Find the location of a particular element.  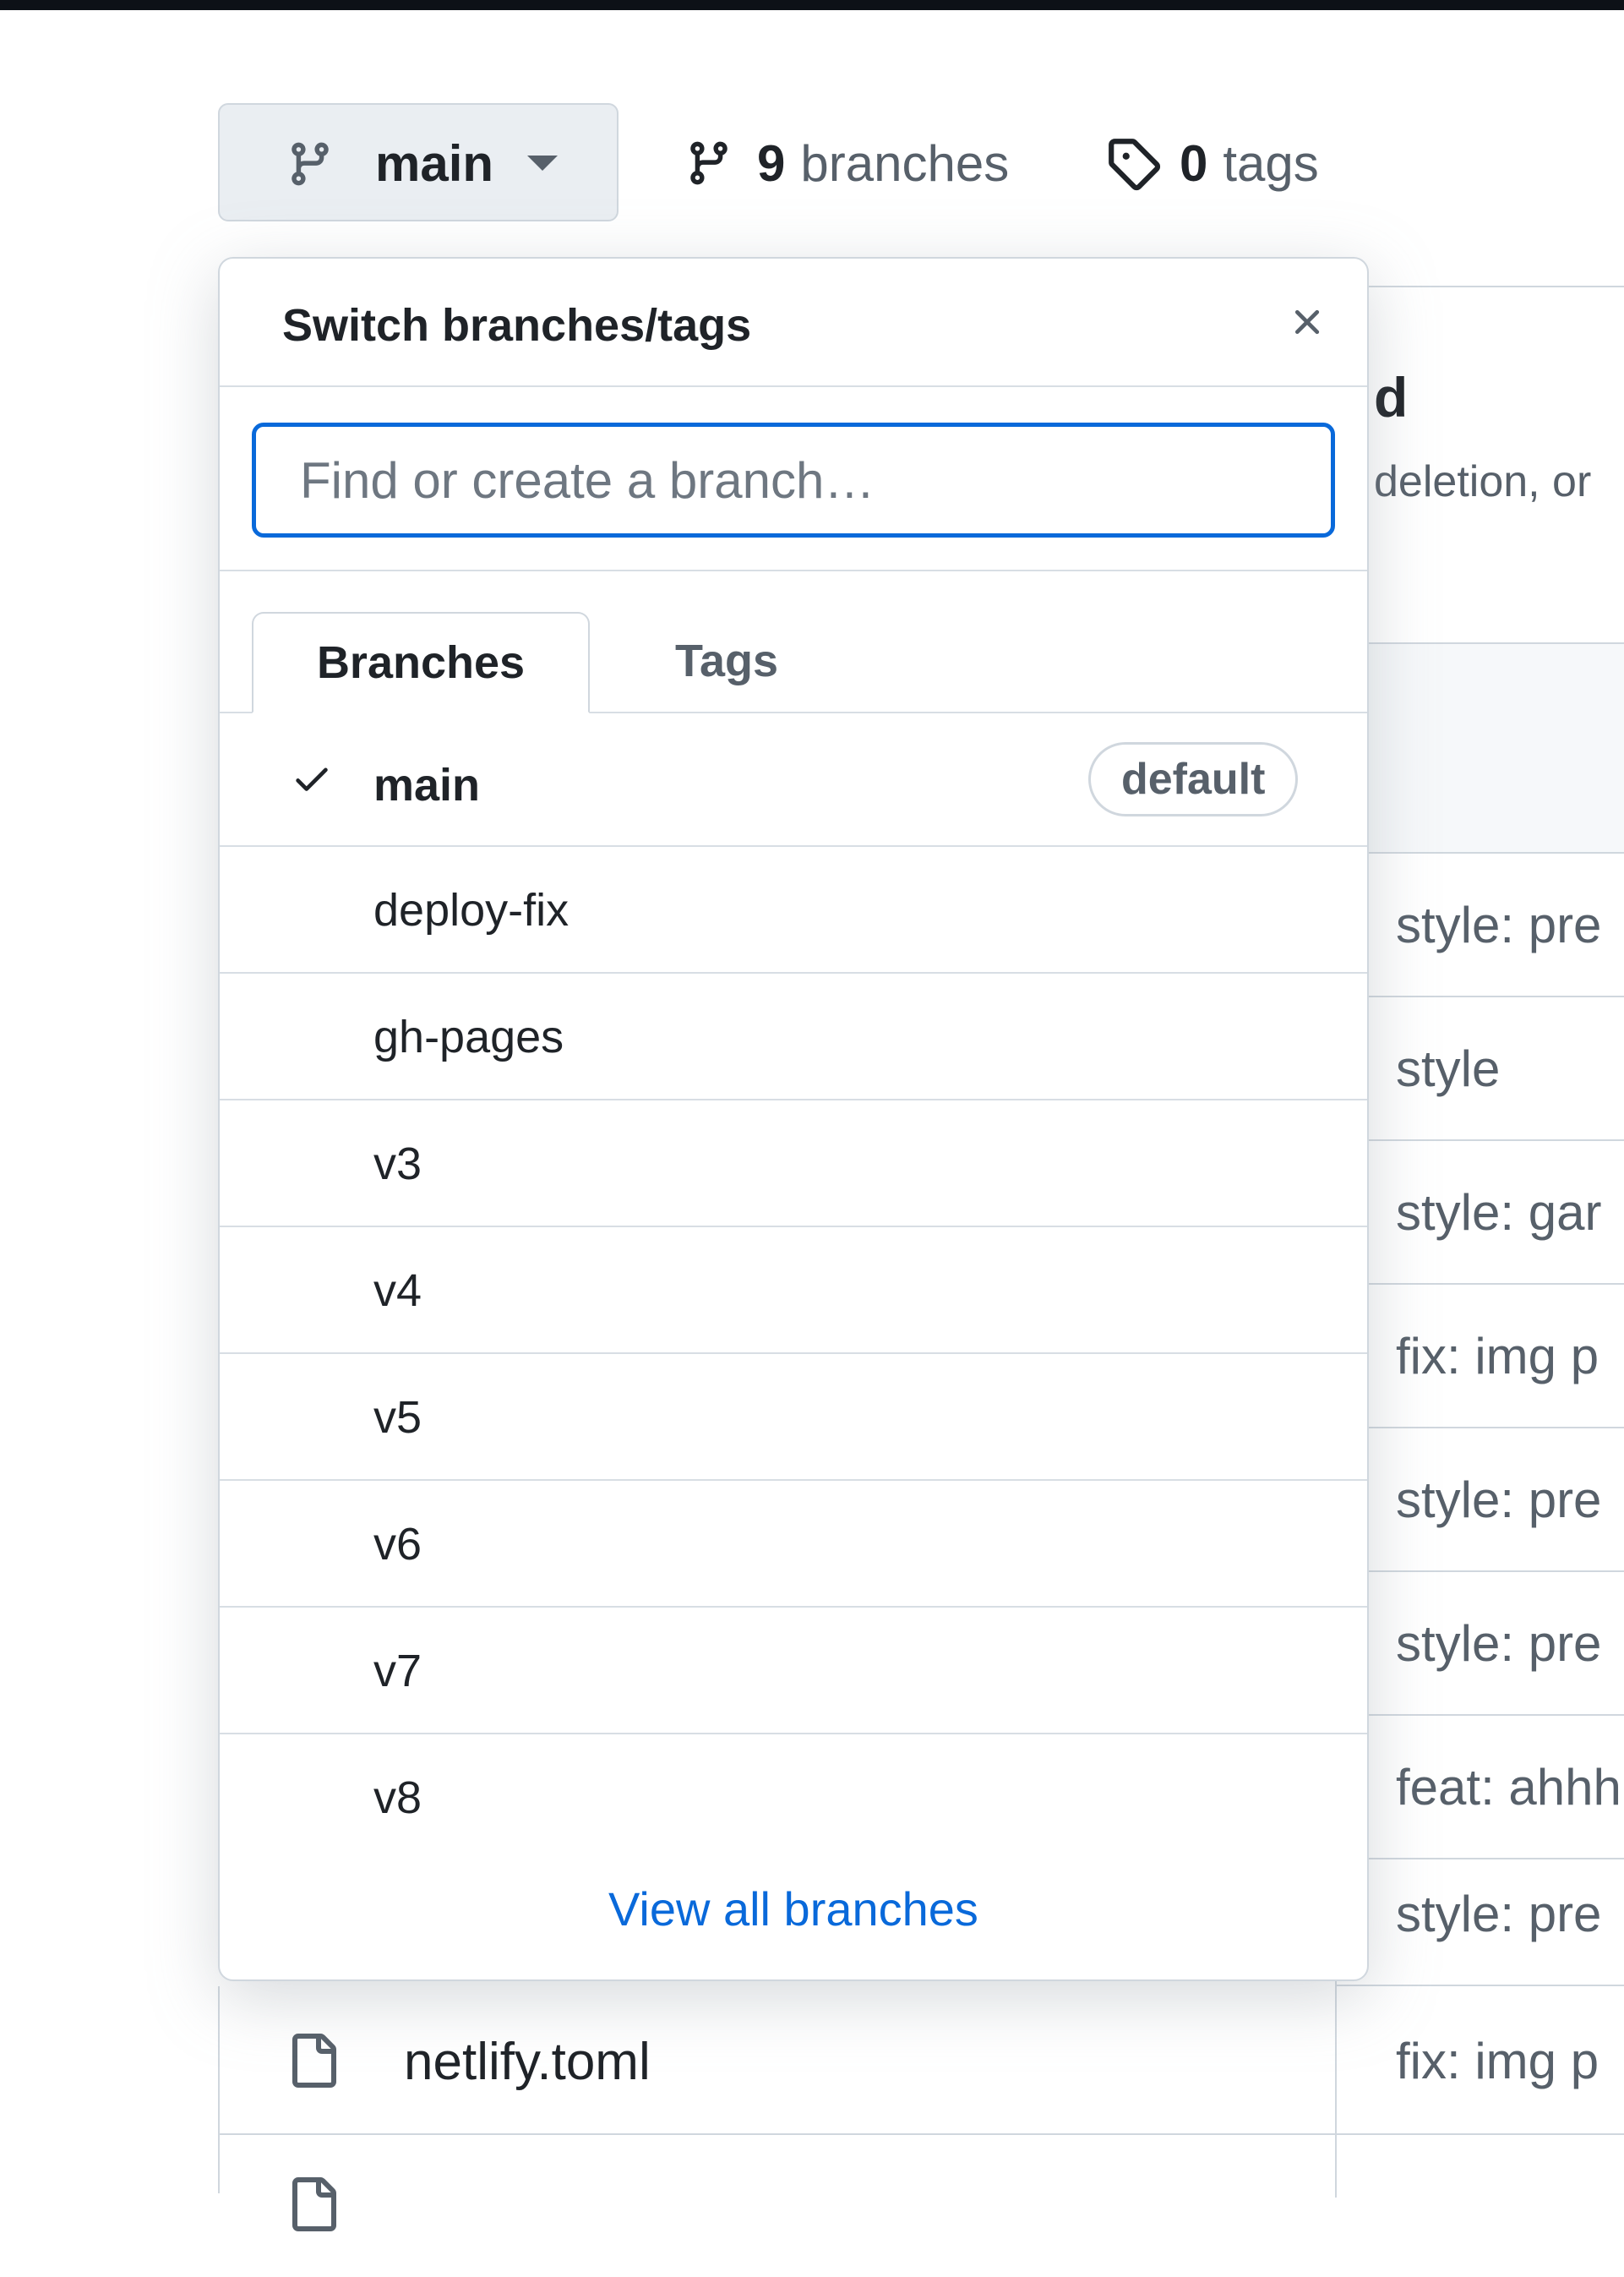

background-subtext-fragment: deletion, or is located at coordinates (1483, 481).